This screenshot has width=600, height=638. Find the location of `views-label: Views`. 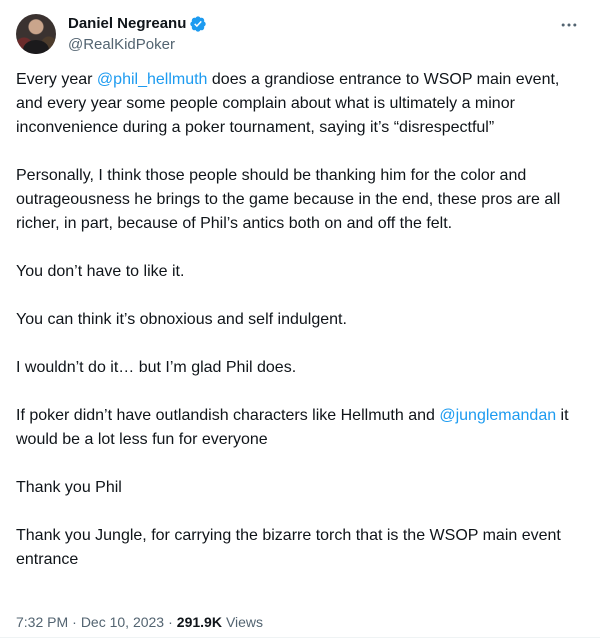

views-label: Views is located at coordinates (244, 622).